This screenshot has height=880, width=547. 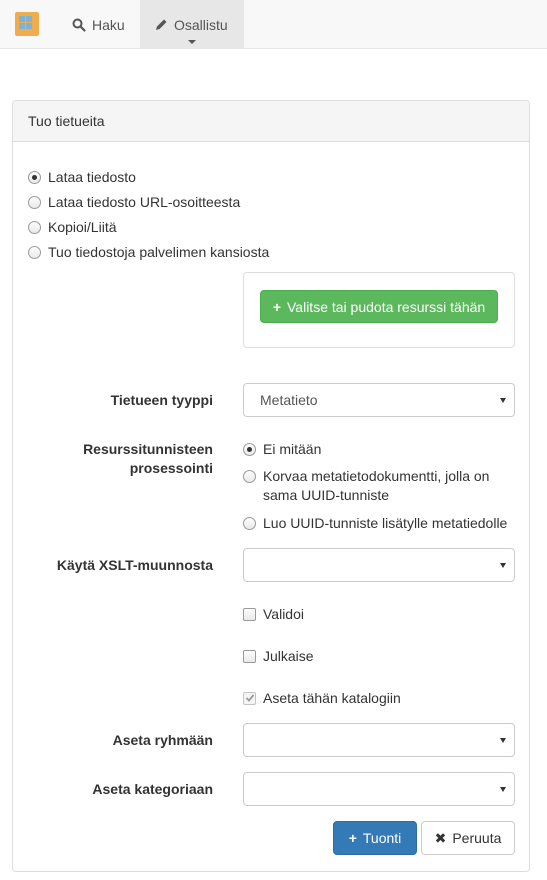 I want to click on group-label: Aseta ryhmään, so click(x=162, y=740).